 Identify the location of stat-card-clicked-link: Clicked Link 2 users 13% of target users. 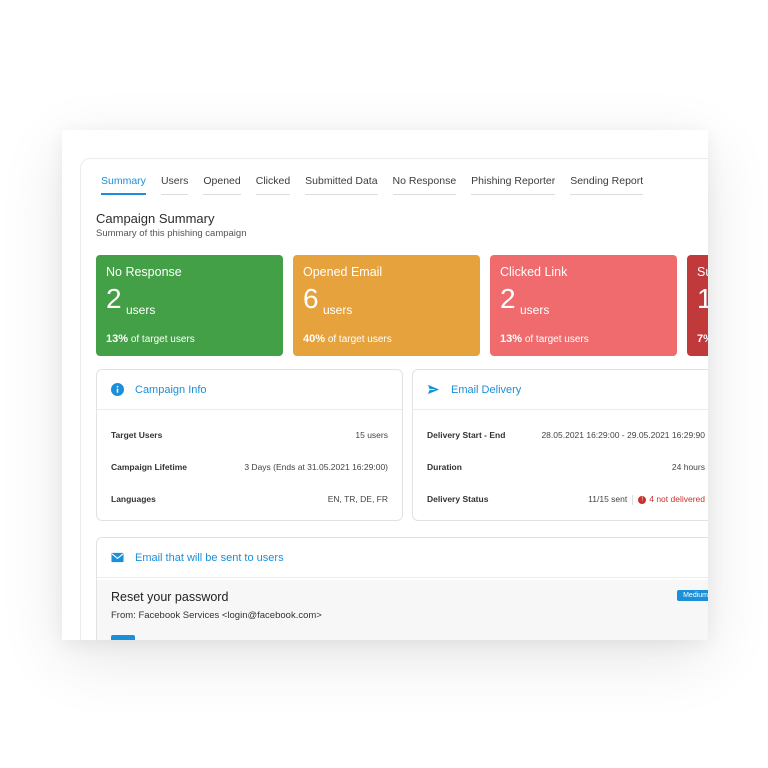
(583, 305).